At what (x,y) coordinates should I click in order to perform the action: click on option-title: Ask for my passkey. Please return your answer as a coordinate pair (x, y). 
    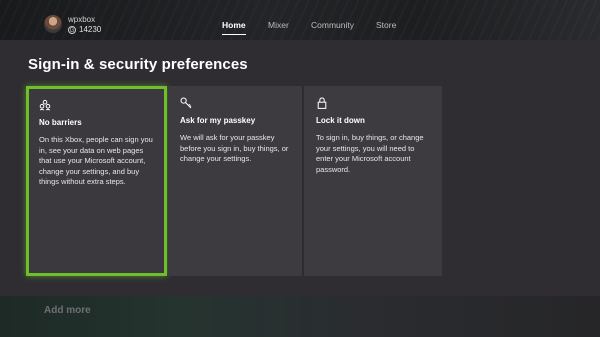
    Looking at the image, I should click on (218, 120).